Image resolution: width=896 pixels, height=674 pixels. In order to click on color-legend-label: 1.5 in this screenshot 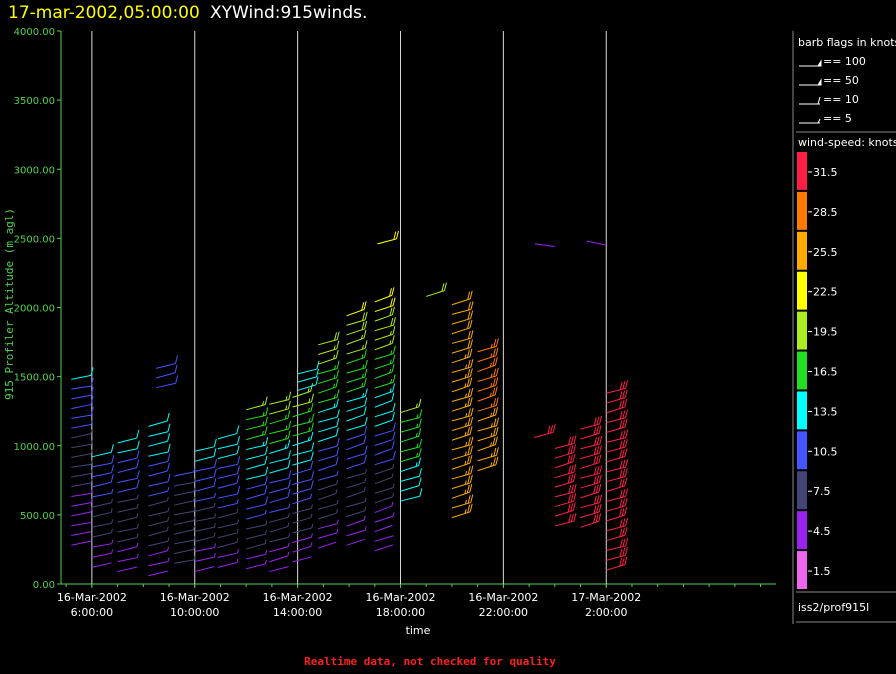, I will do `click(822, 571)`.